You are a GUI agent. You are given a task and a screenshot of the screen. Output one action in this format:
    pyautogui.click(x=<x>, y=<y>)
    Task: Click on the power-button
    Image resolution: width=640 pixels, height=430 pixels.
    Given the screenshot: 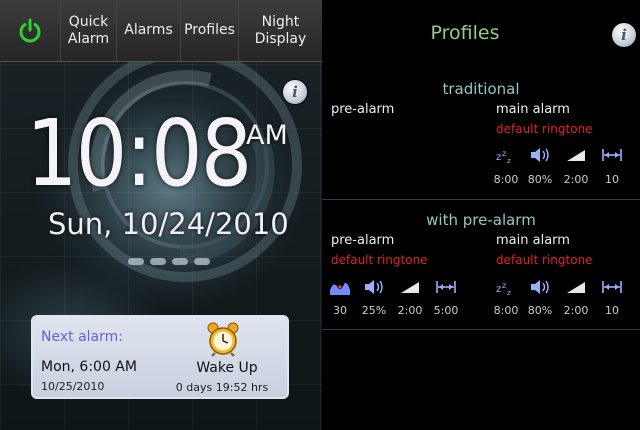 What is the action you would take?
    pyautogui.click(x=30, y=31)
    